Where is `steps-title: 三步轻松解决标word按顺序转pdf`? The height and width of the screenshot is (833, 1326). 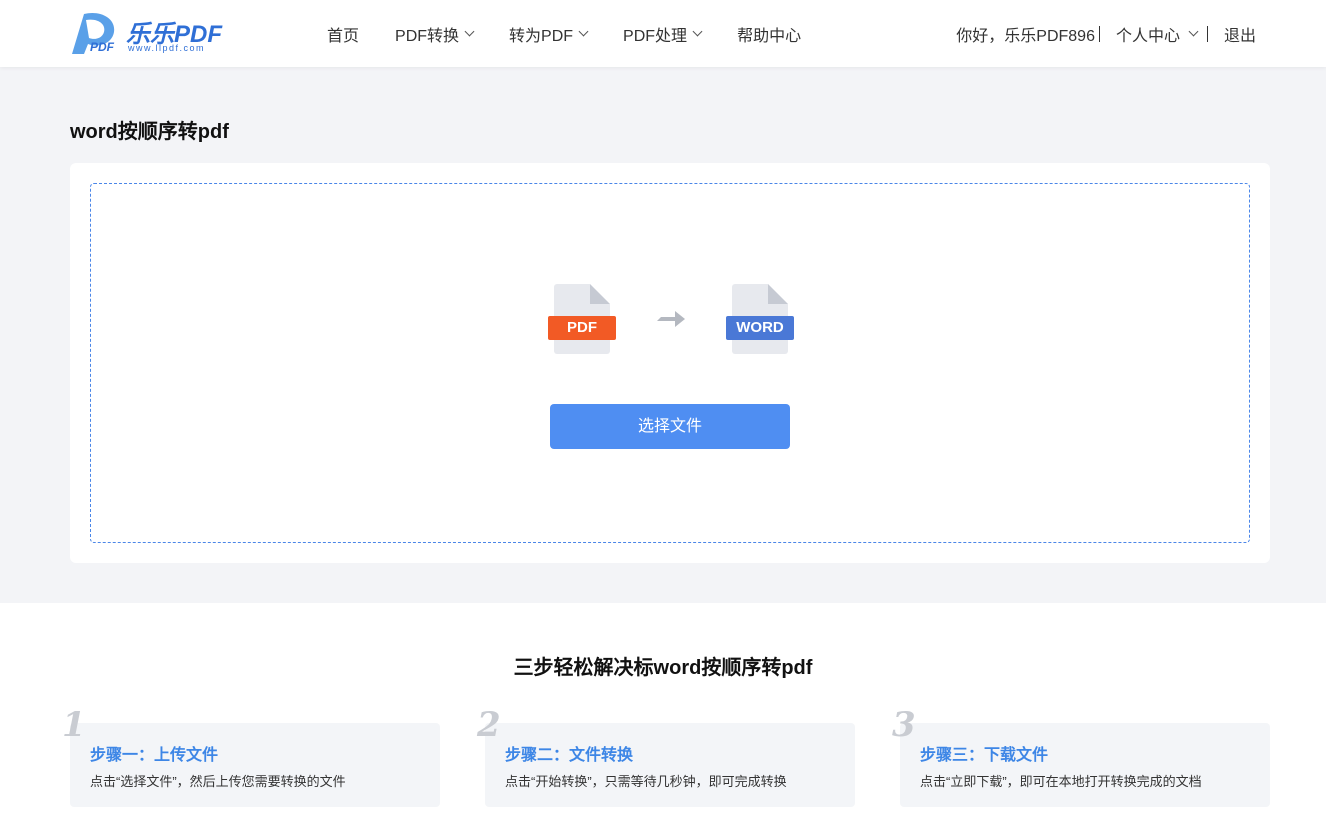 steps-title: 三步轻松解决标word按顺序转pdf is located at coordinates (663, 668).